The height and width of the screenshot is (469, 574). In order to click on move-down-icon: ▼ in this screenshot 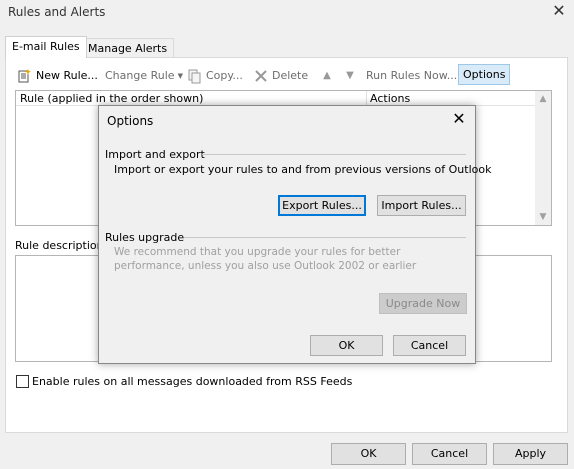, I will do `click(350, 75)`.